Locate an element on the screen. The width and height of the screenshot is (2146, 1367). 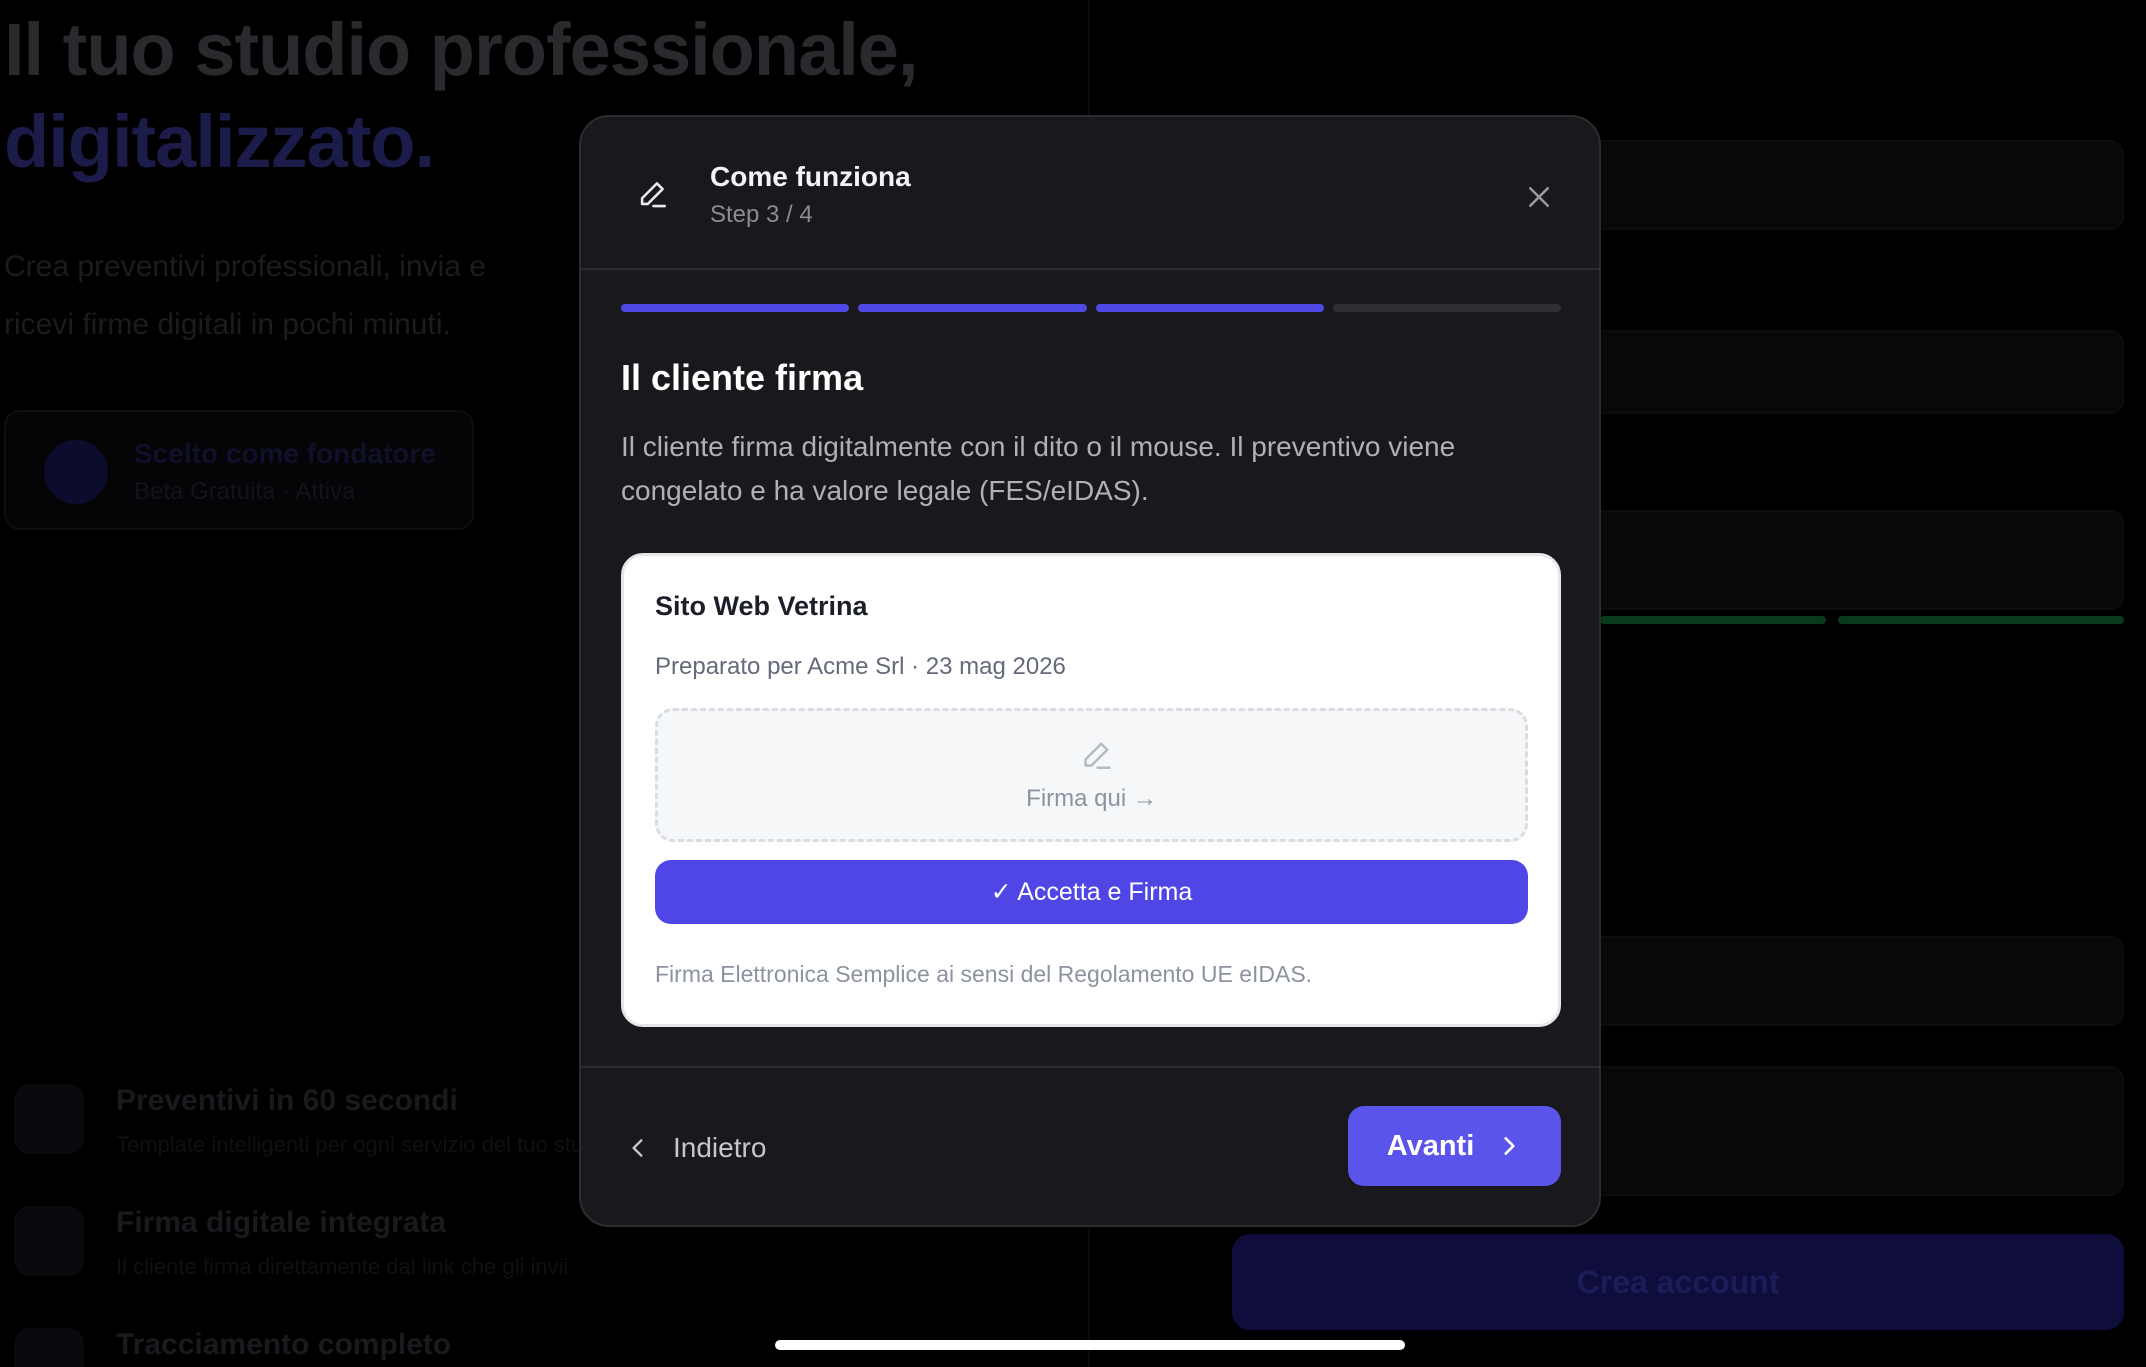
home-indicator is located at coordinates (1090, 1345).